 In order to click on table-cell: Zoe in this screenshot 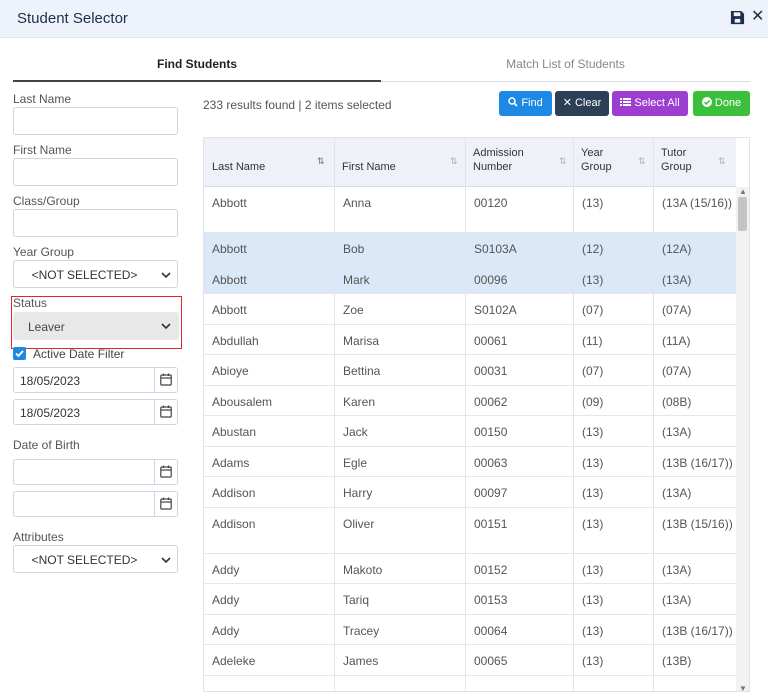, I will do `click(353, 310)`.